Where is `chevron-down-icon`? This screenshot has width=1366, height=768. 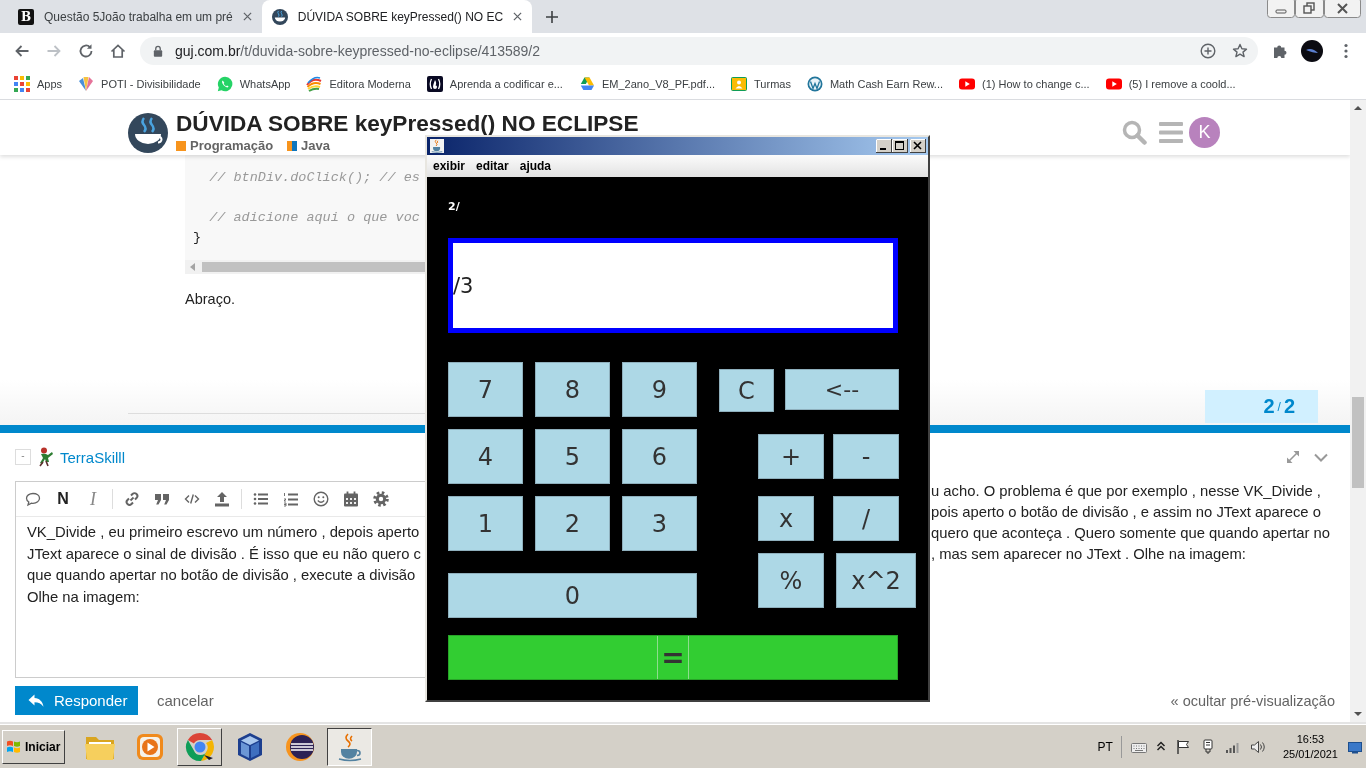
chevron-down-icon is located at coordinates (1321, 457).